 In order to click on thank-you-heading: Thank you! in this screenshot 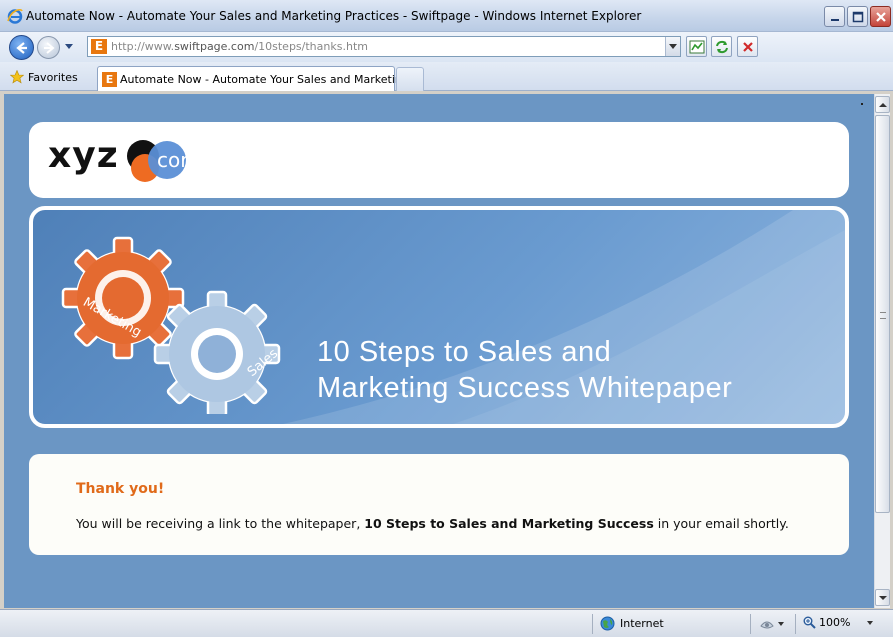, I will do `click(120, 489)`.